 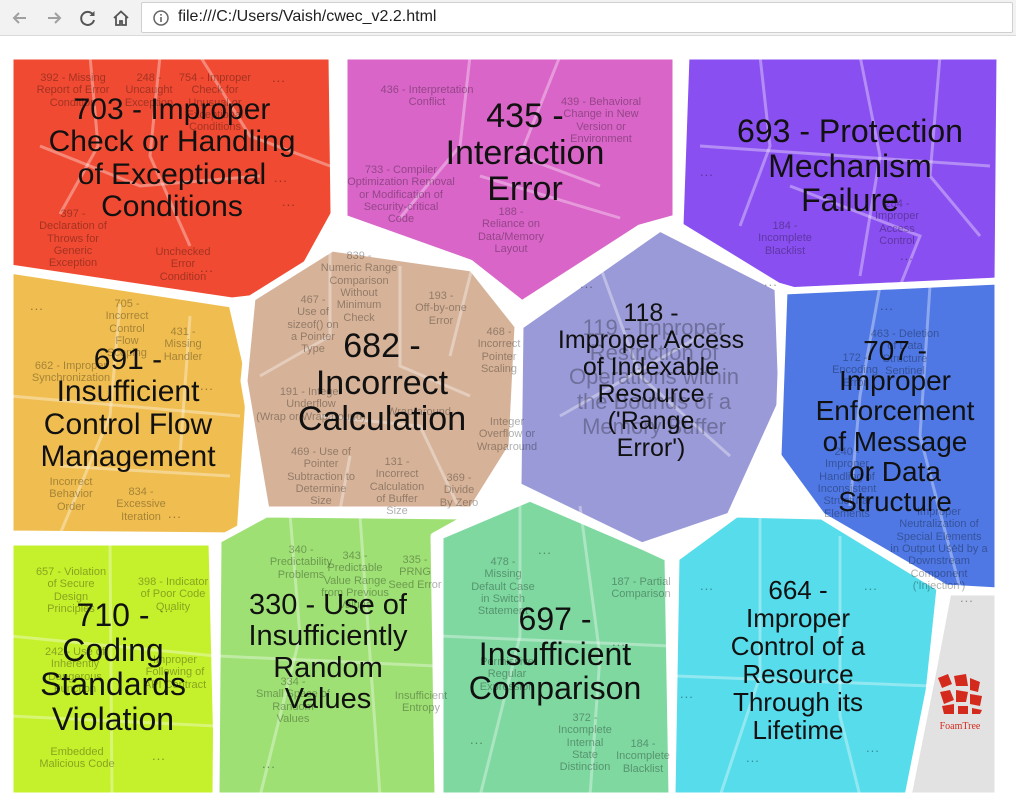 I want to click on back-arrow-icon, so click(x=20, y=18).